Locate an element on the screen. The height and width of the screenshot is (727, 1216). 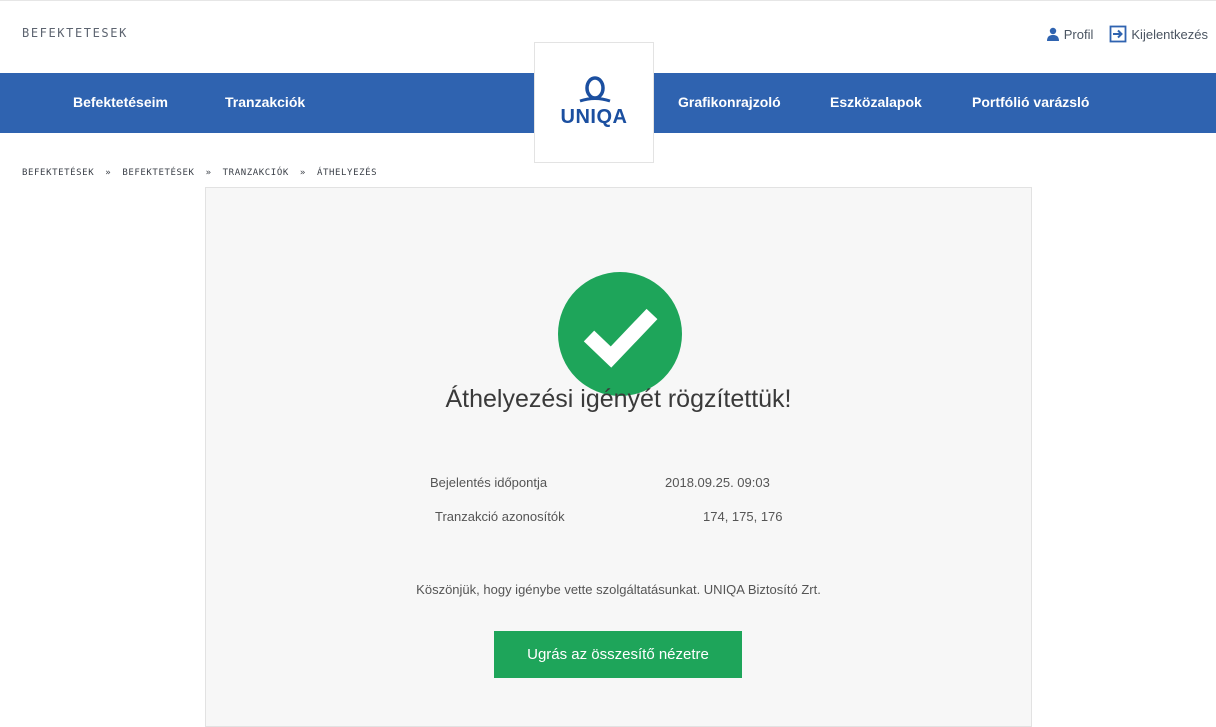
uniqa-logo-mark-icon is located at coordinates (595, 89).